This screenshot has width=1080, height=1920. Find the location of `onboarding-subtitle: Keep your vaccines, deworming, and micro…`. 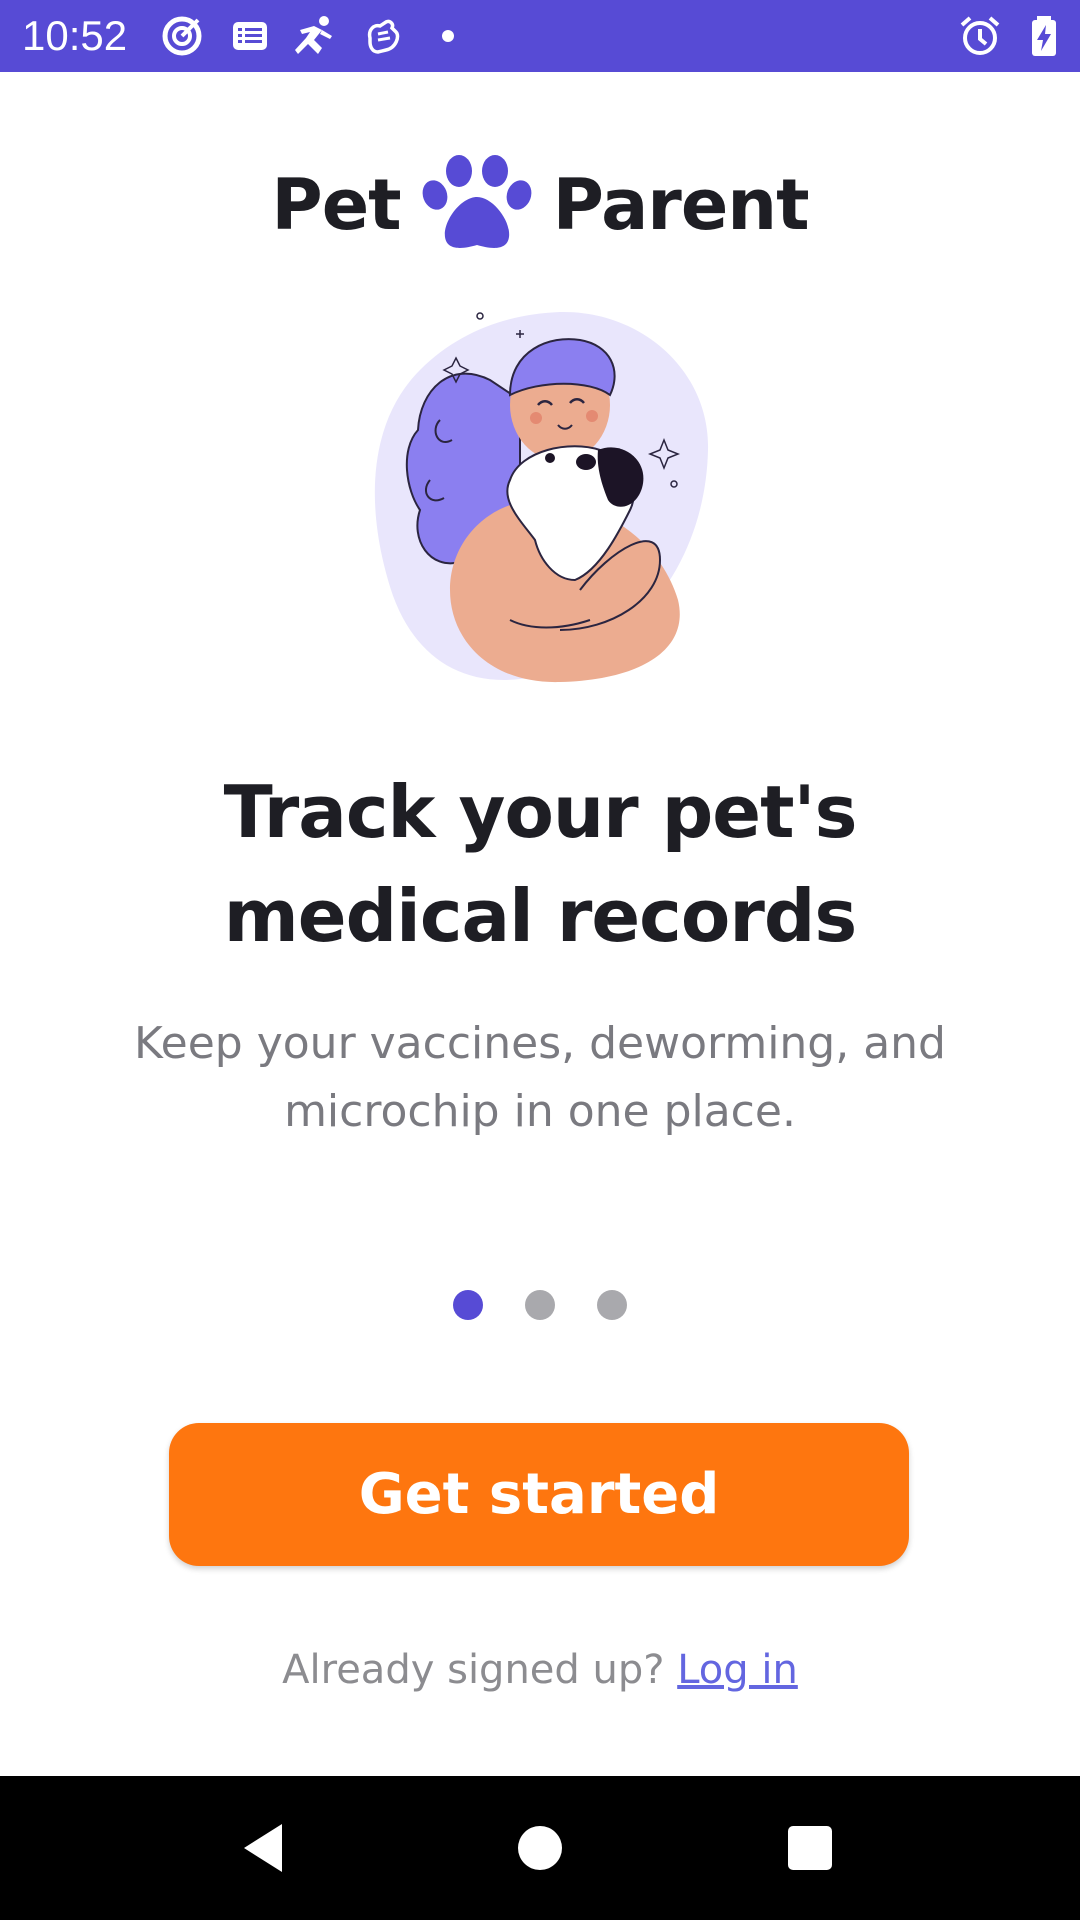

onboarding-subtitle: Keep your vaccines, deworming, and micro… is located at coordinates (540, 1077).